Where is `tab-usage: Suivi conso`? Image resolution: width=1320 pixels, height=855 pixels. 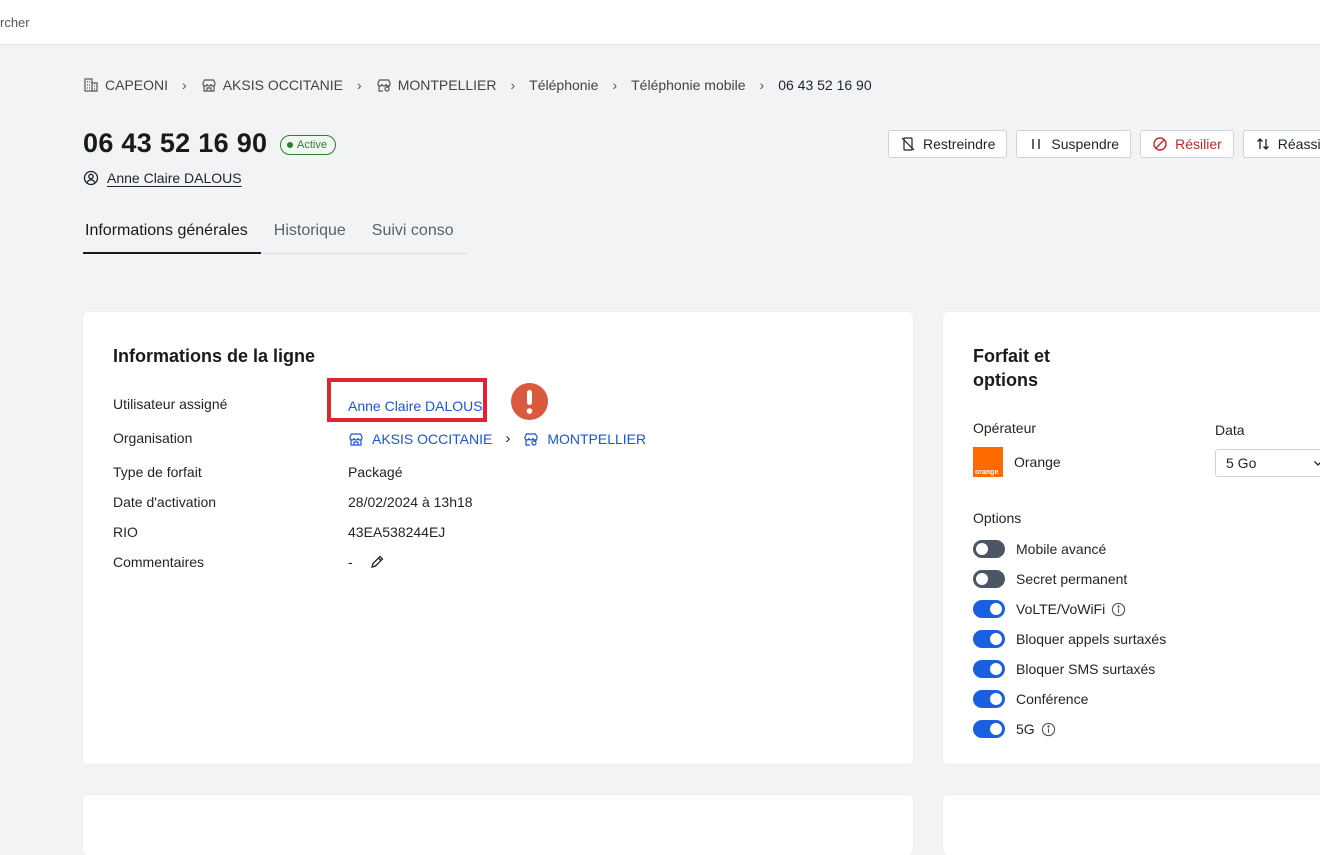
tab-usage: Suivi conso is located at coordinates (413, 235).